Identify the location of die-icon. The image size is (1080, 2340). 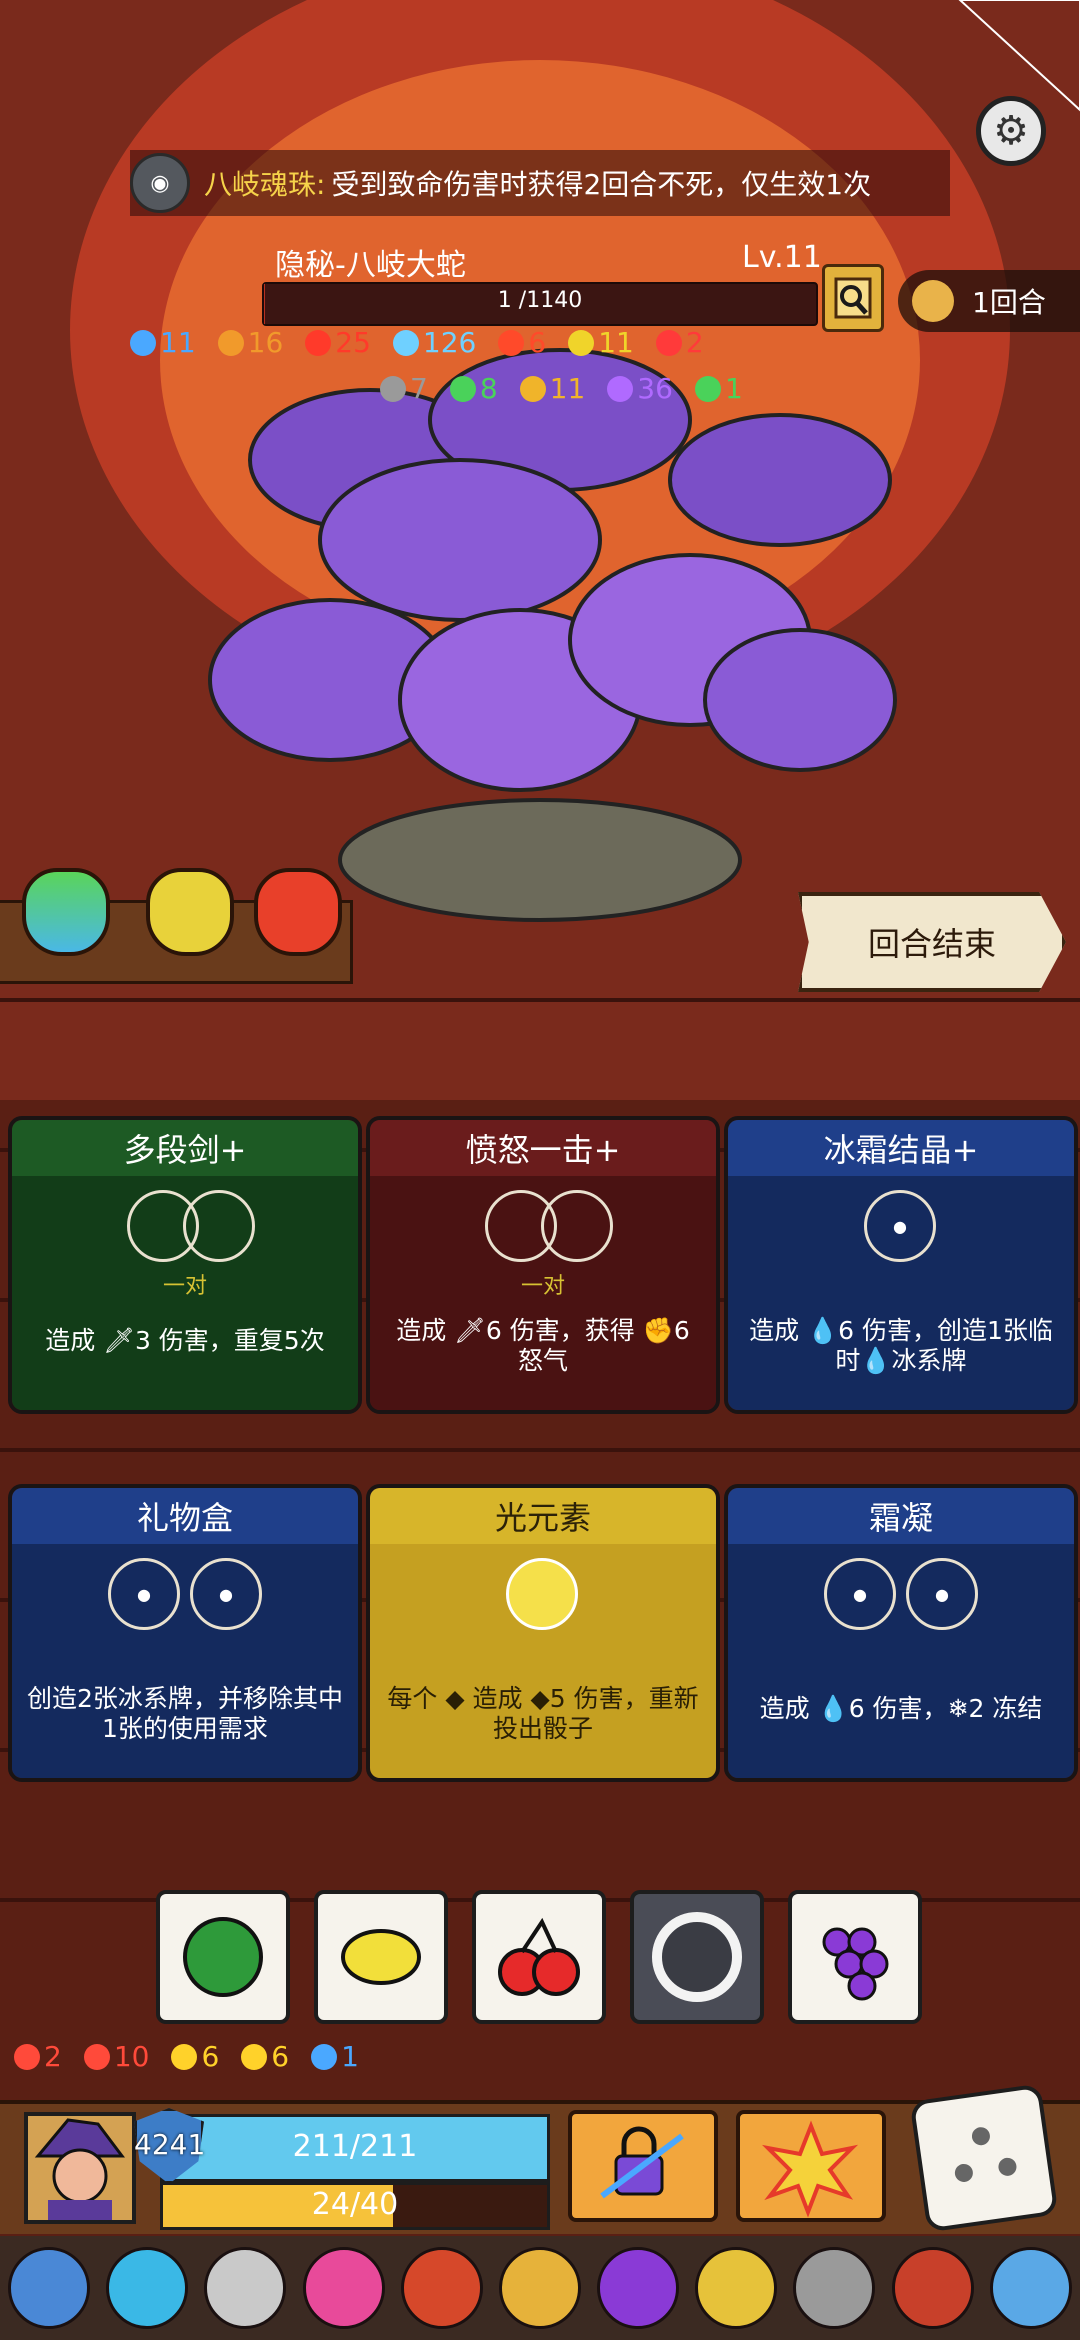
(985, 2154).